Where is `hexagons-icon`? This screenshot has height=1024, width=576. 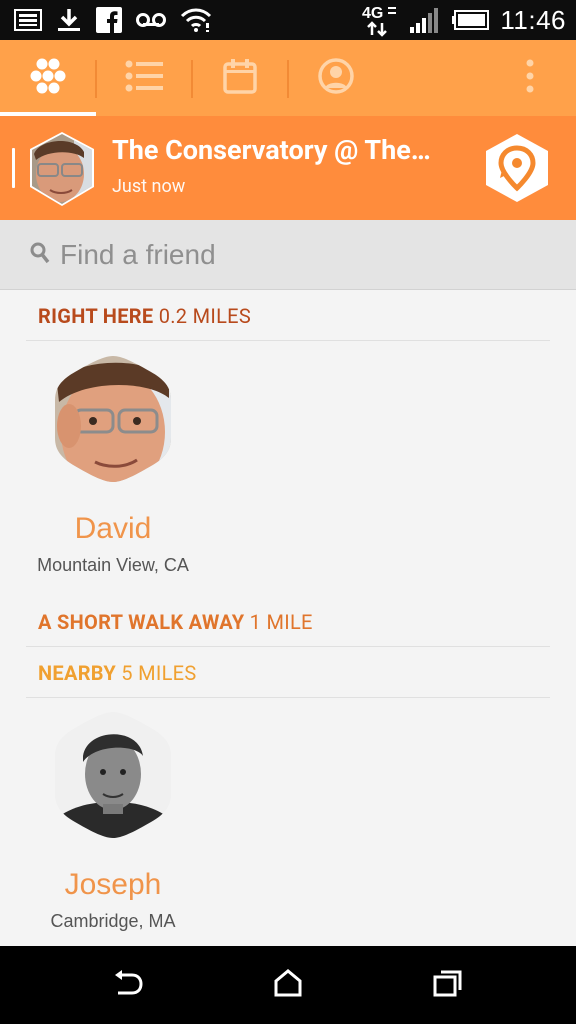 hexagons-icon is located at coordinates (48, 78).